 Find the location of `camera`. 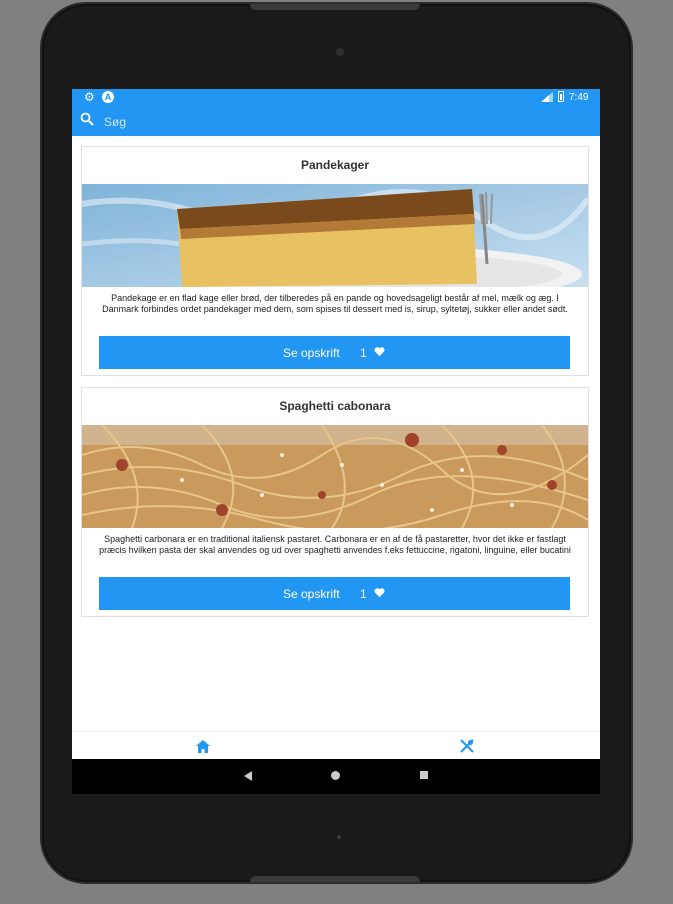

camera is located at coordinates (340, 52).